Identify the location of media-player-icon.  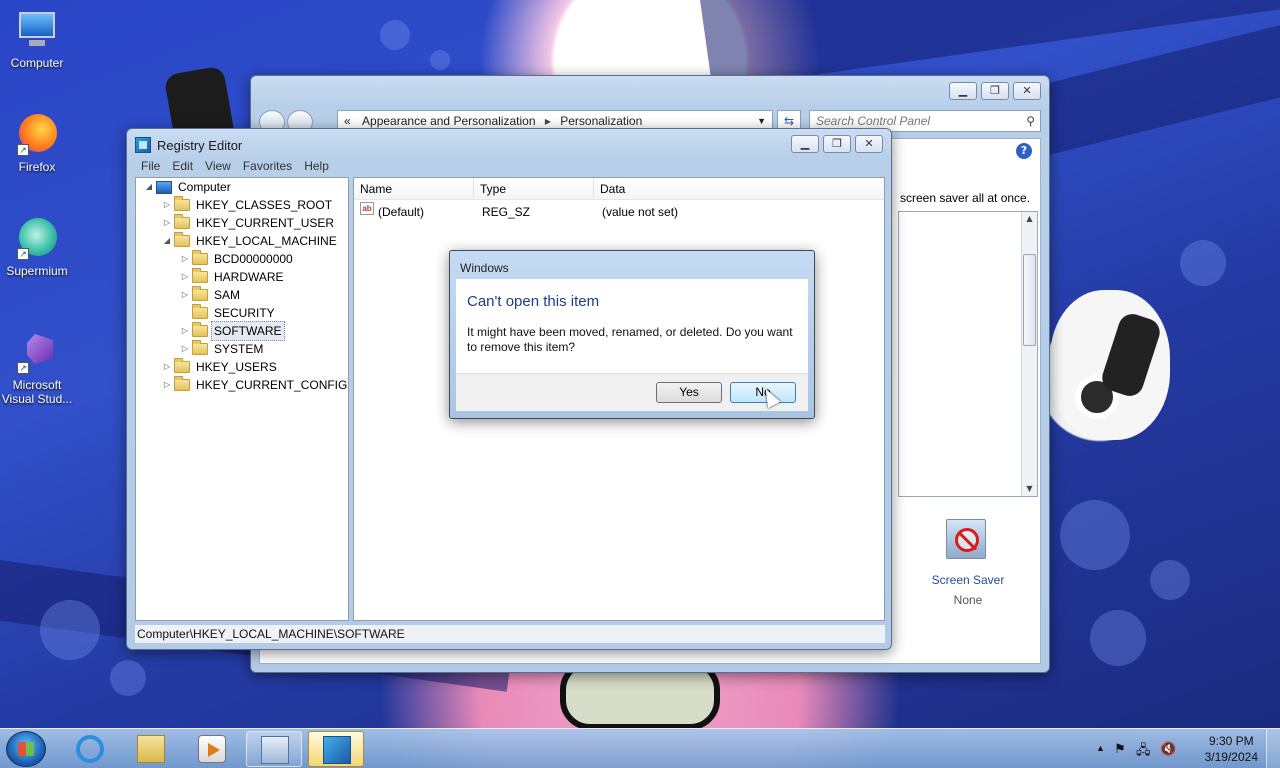
(212, 749).